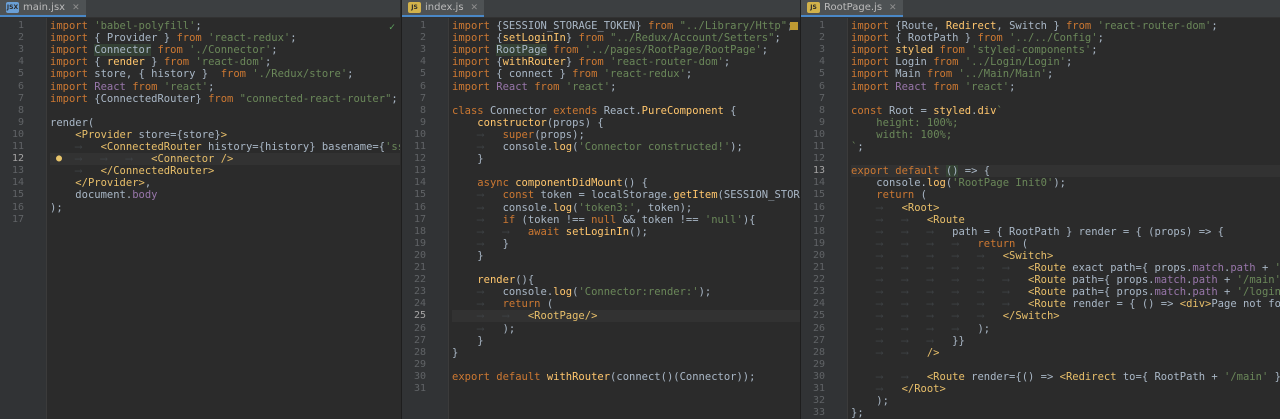  I want to click on code-line: width: 100%;, so click(901, 135).